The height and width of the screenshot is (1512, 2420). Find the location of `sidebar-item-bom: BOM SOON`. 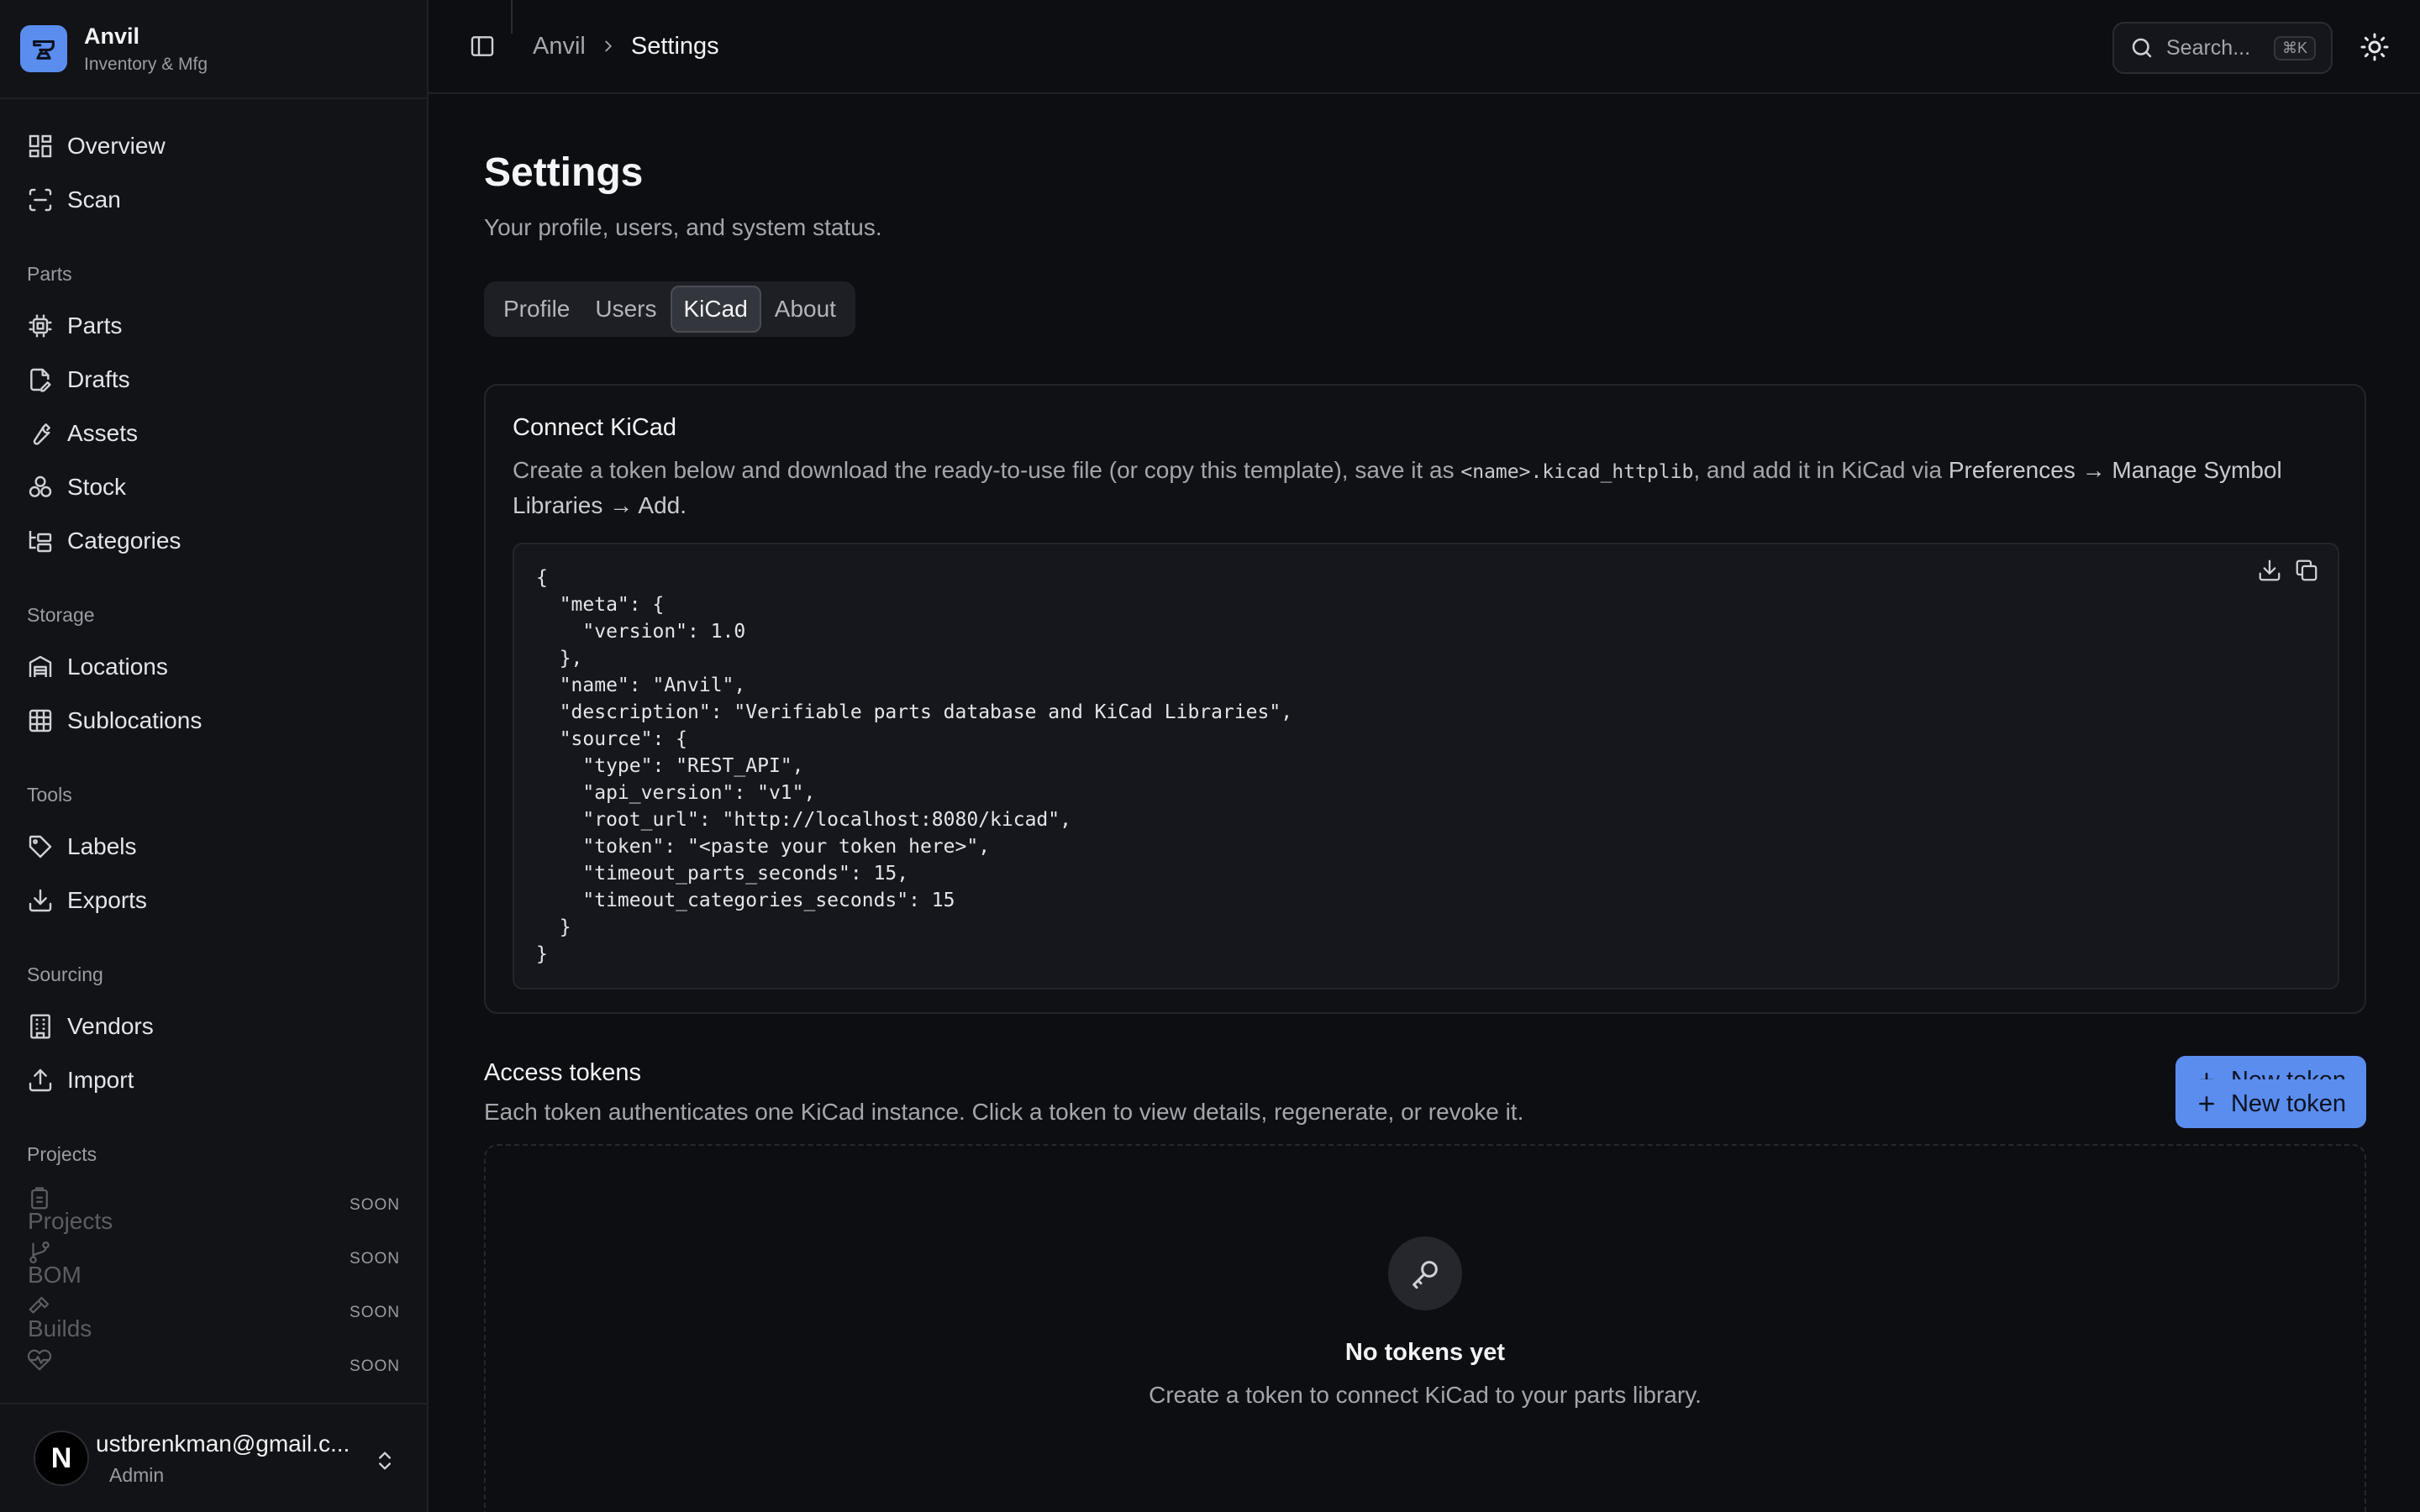

sidebar-item-bom: BOM SOON is located at coordinates (214, 1260).